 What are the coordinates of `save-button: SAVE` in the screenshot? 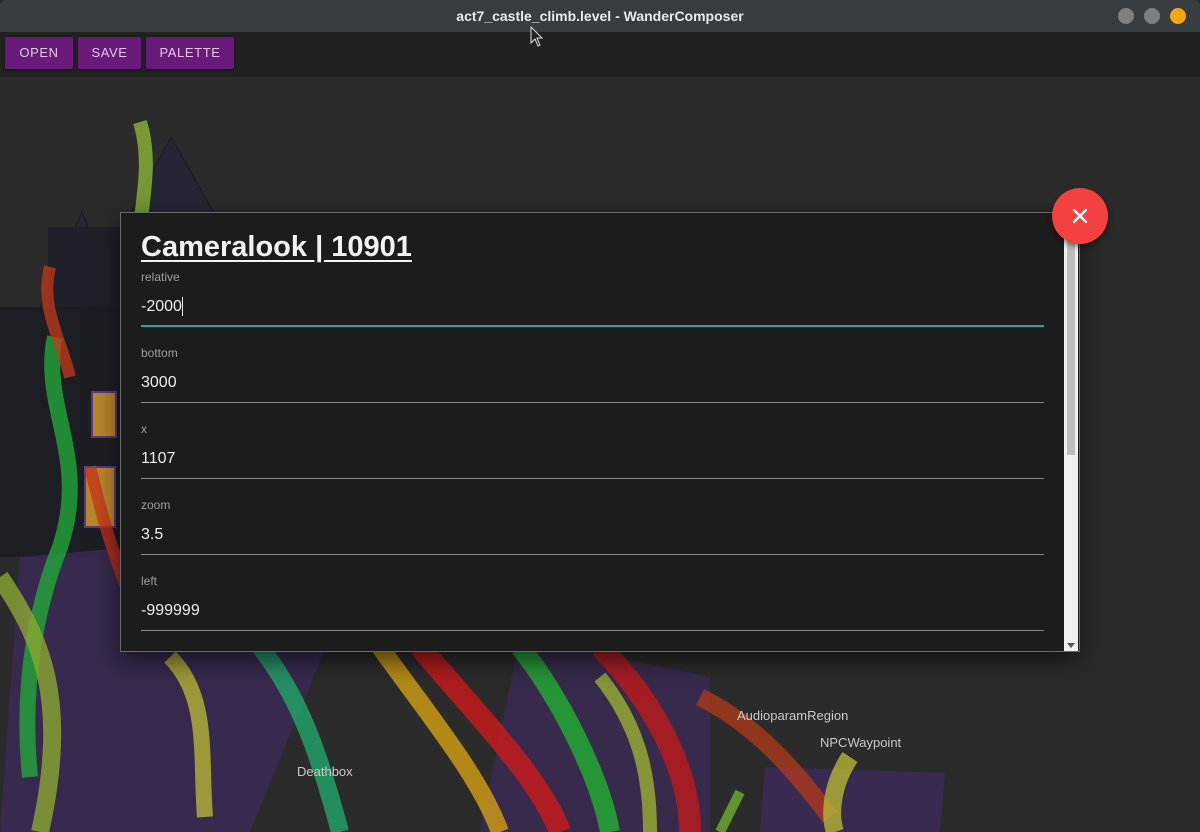 It's located at (109, 53).